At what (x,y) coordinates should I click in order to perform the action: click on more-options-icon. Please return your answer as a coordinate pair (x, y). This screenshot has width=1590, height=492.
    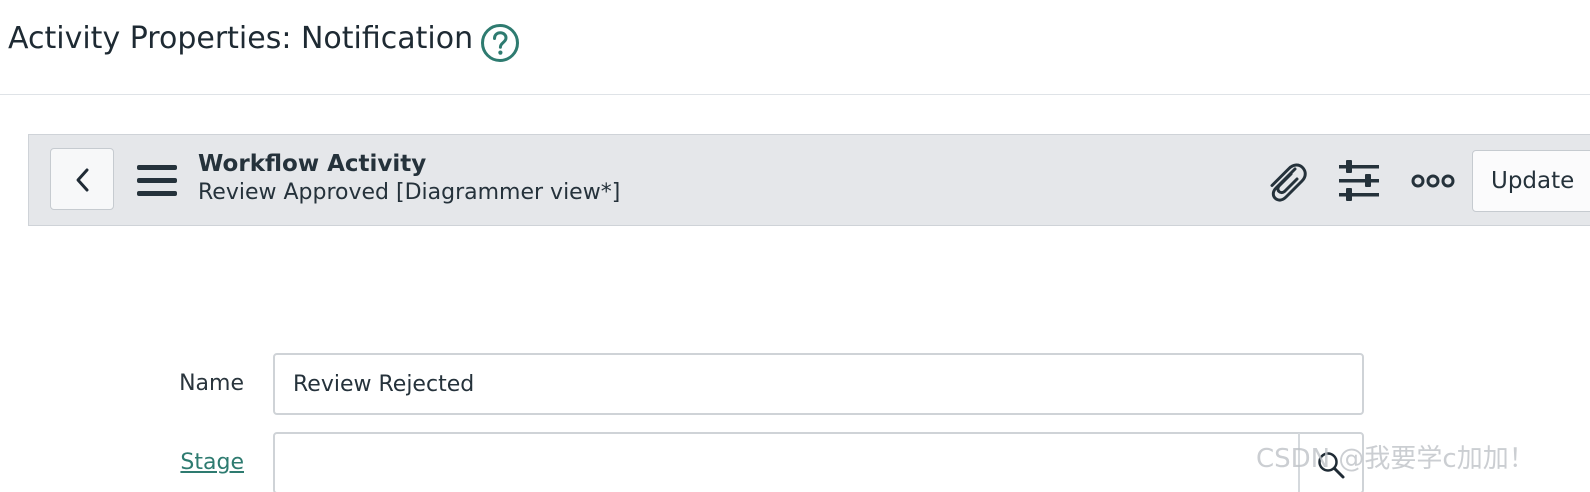
    Looking at the image, I should click on (1433, 181).